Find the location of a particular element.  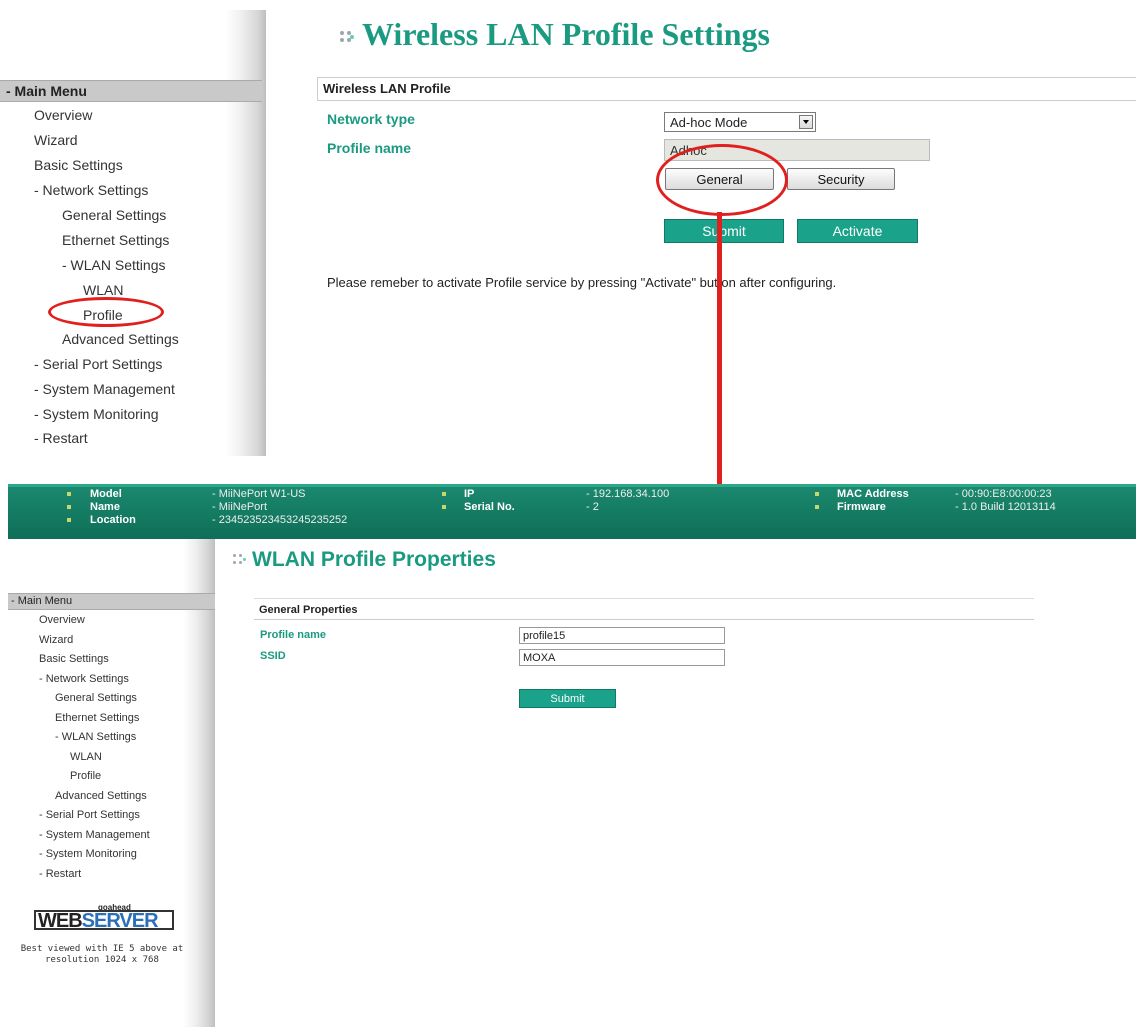

section-title: Wireless LAN Profile is located at coordinates (387, 88).